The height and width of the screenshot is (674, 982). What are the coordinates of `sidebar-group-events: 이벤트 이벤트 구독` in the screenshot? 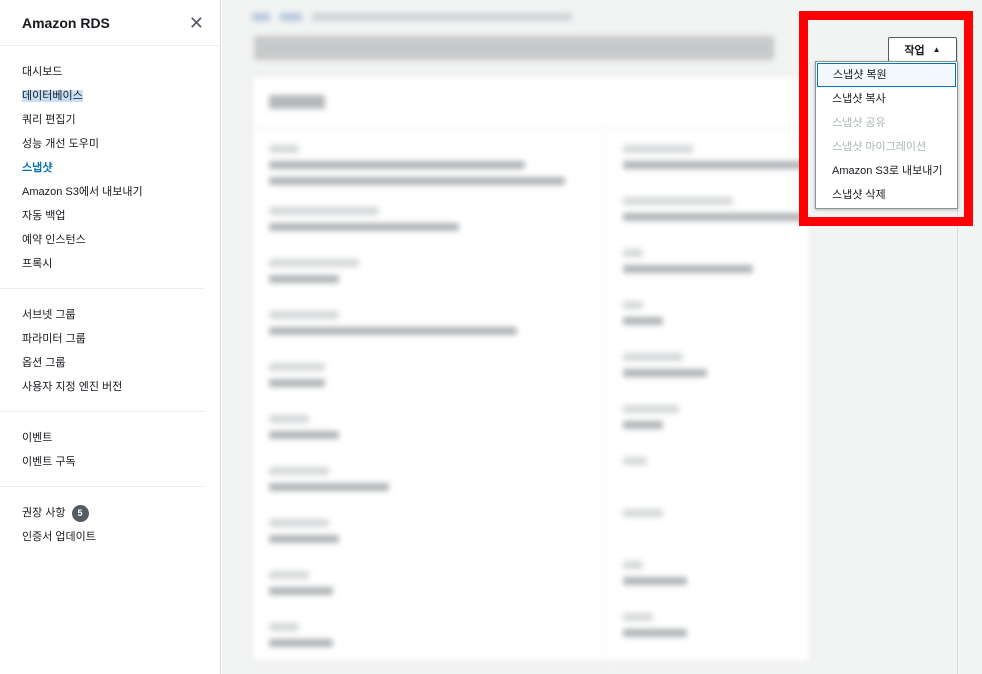 It's located at (102, 449).